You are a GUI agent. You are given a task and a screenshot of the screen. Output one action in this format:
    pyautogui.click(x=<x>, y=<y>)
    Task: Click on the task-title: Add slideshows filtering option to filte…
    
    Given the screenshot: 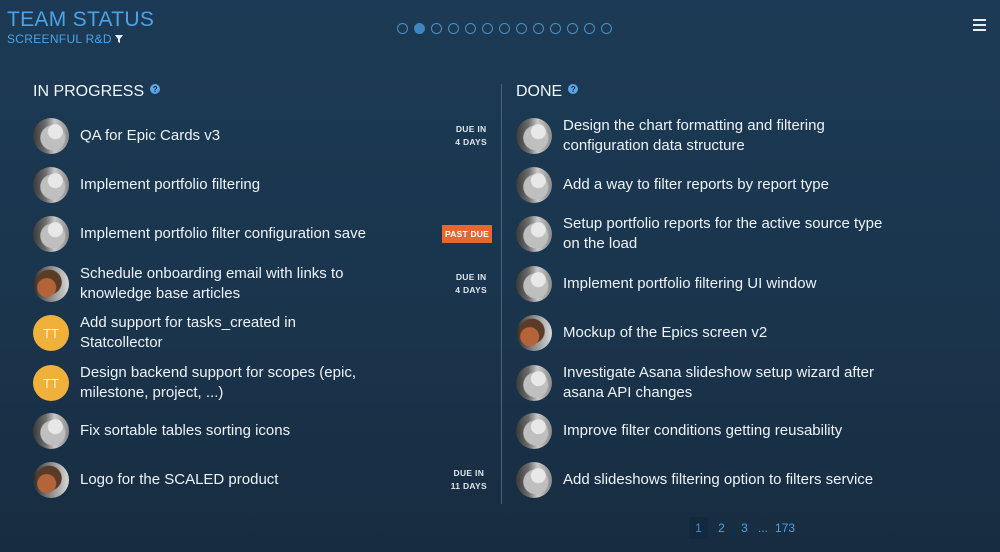 What is the action you would take?
    pyautogui.click(x=718, y=479)
    